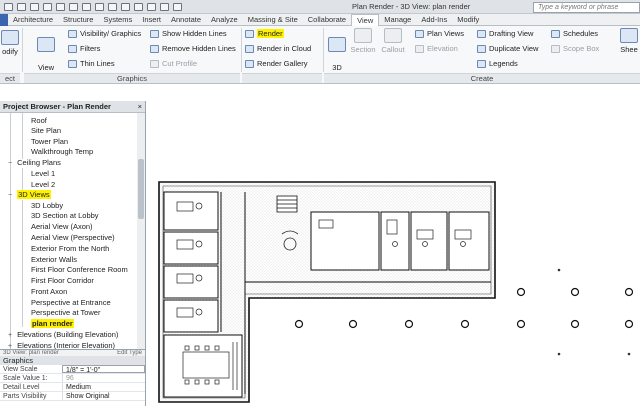  I want to click on measure-icon, so click(86, 7).